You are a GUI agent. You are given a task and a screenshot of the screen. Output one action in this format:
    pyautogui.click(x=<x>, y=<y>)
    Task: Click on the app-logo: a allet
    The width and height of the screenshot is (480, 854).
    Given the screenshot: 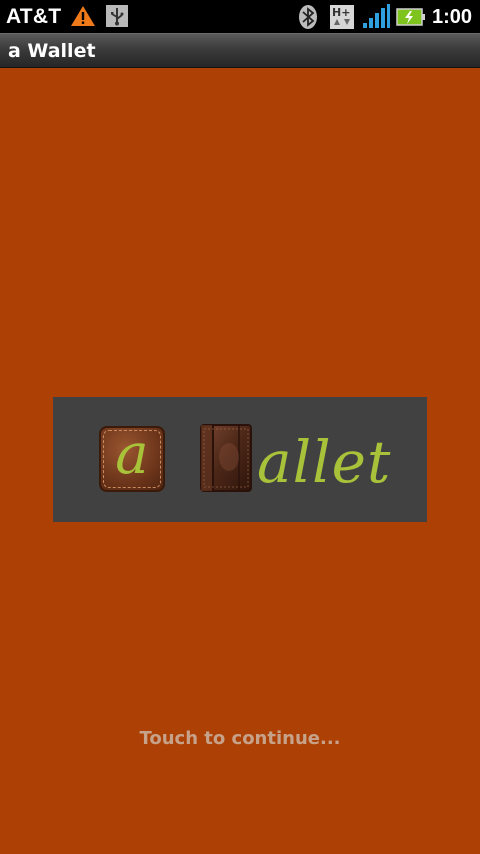 What is the action you would take?
    pyautogui.click(x=240, y=459)
    